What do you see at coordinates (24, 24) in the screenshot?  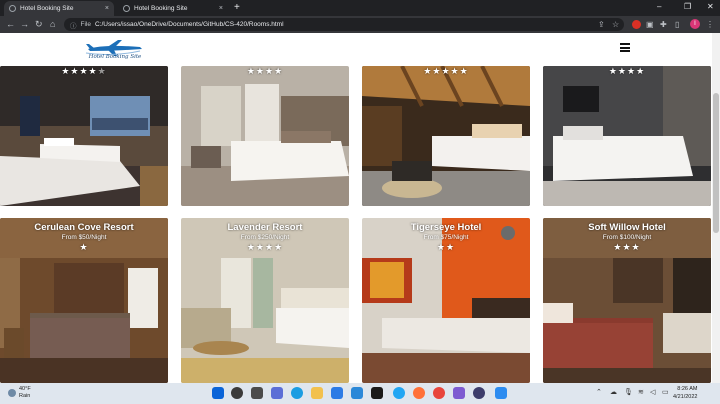 I see `forward-icon: →` at bounding box center [24, 24].